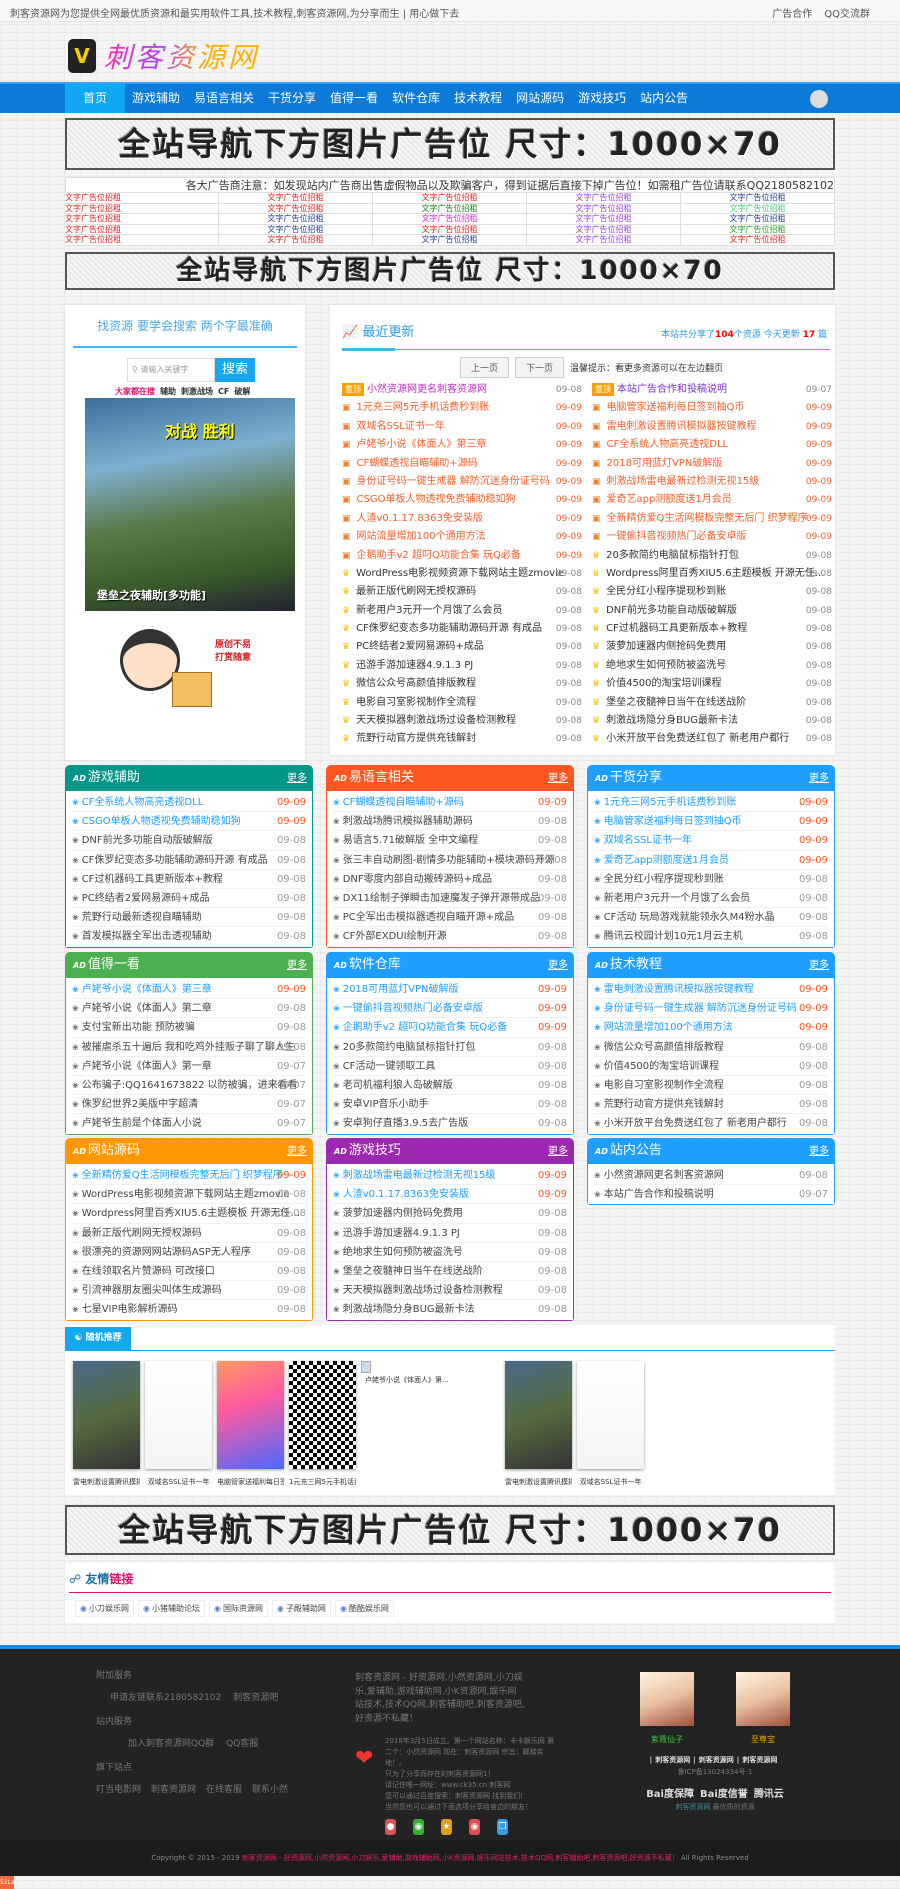 The width and height of the screenshot is (900, 1889). What do you see at coordinates (403, 802) in the screenshot?
I see `item-title: CF蝴蝶透视自瞄辅助+源码` at bounding box center [403, 802].